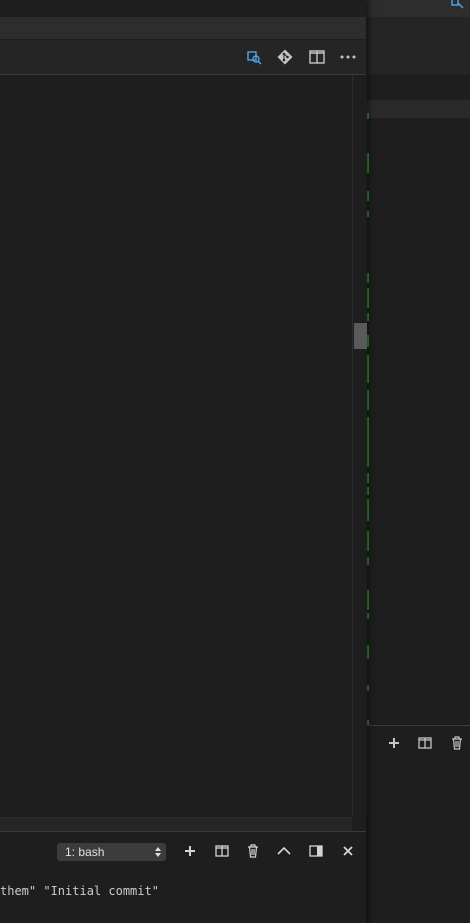 This screenshot has width=470, height=923. What do you see at coordinates (176, 824) in the screenshot?
I see `horizontal-scrollbar` at bounding box center [176, 824].